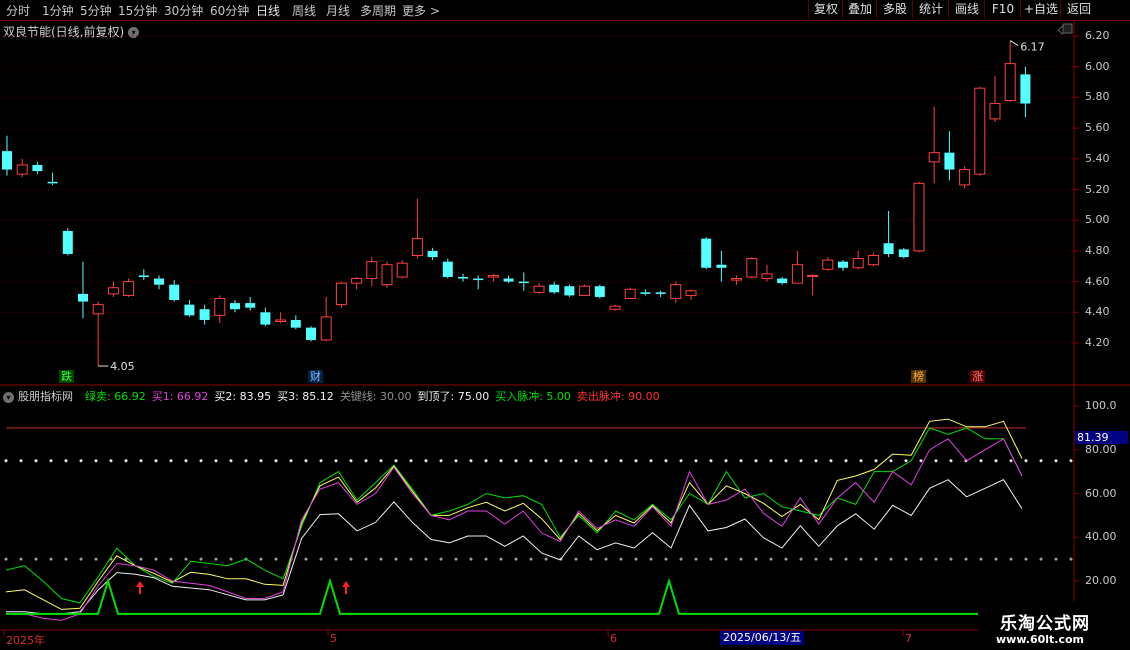 The height and width of the screenshot is (650, 1130). Describe the element at coordinates (1014, 43) in the screenshot. I see `high-pointer` at that location.